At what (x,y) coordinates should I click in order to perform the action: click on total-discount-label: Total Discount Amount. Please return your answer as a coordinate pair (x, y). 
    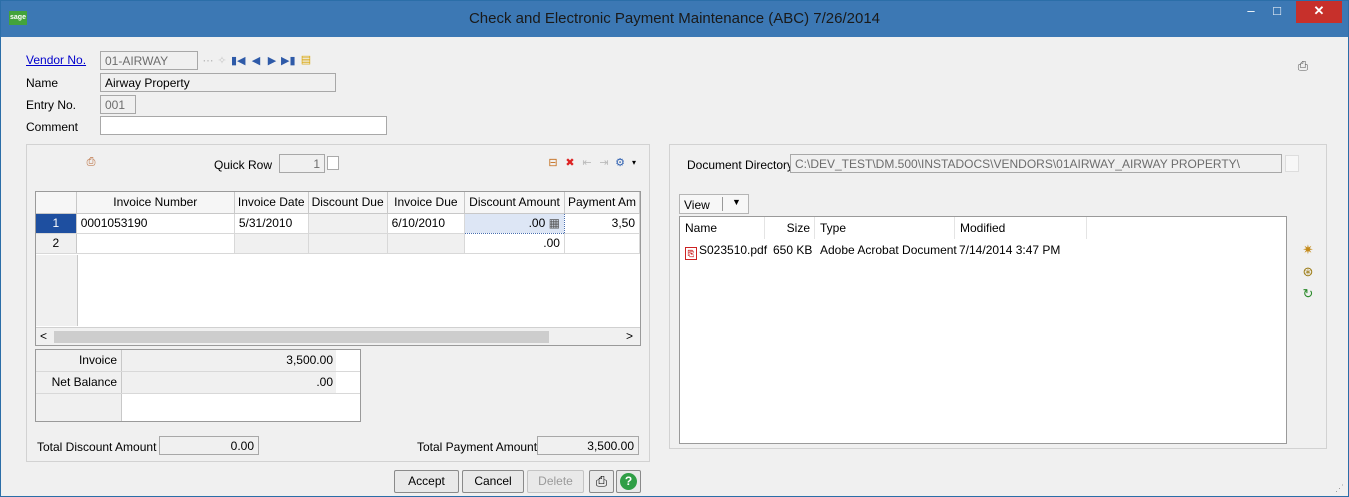
    Looking at the image, I should click on (97, 447).